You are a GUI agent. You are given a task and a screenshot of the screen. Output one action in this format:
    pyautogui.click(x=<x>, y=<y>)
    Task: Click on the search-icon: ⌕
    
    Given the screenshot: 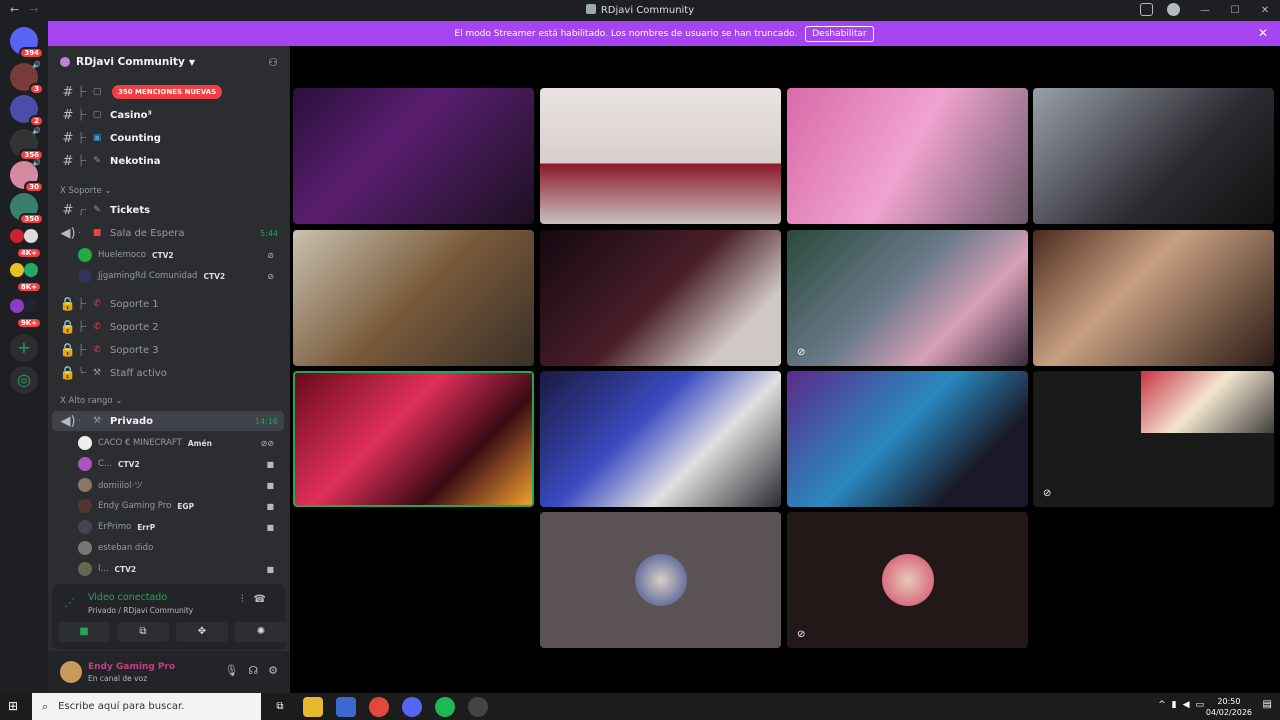 What is the action you would take?
    pyautogui.click(x=45, y=706)
    